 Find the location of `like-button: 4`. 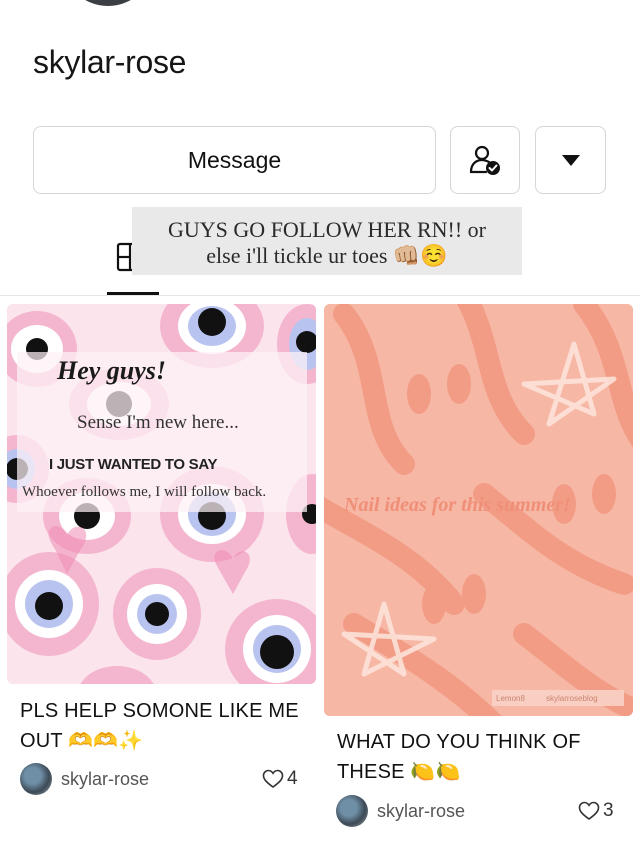

like-button: 4 is located at coordinates (280, 779).